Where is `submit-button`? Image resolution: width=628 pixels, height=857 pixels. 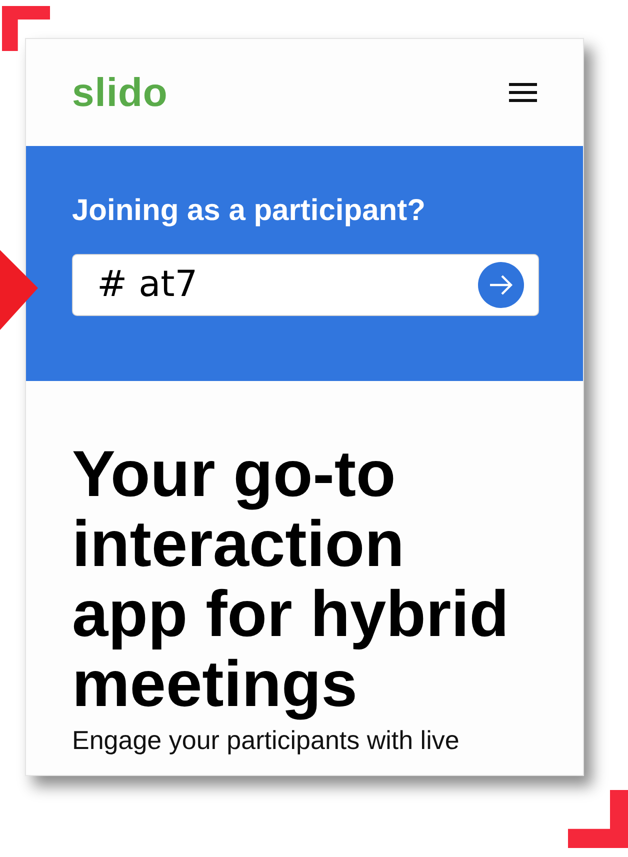
submit-button is located at coordinates (501, 285).